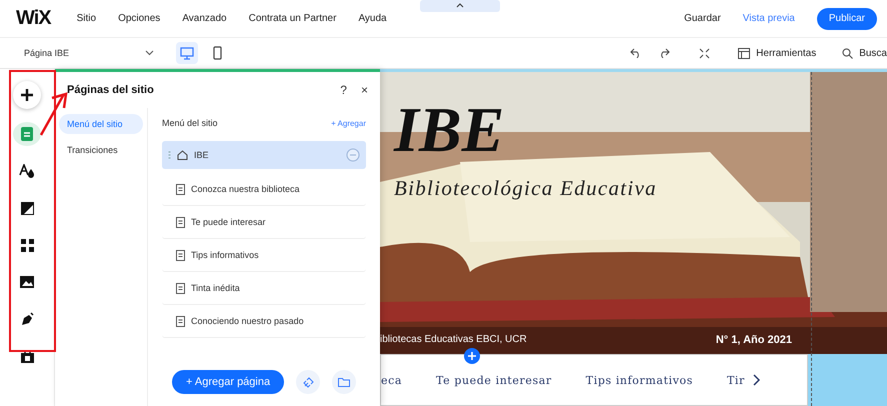 This screenshot has width=887, height=406. I want to click on contrast-square-icon, so click(27, 208).